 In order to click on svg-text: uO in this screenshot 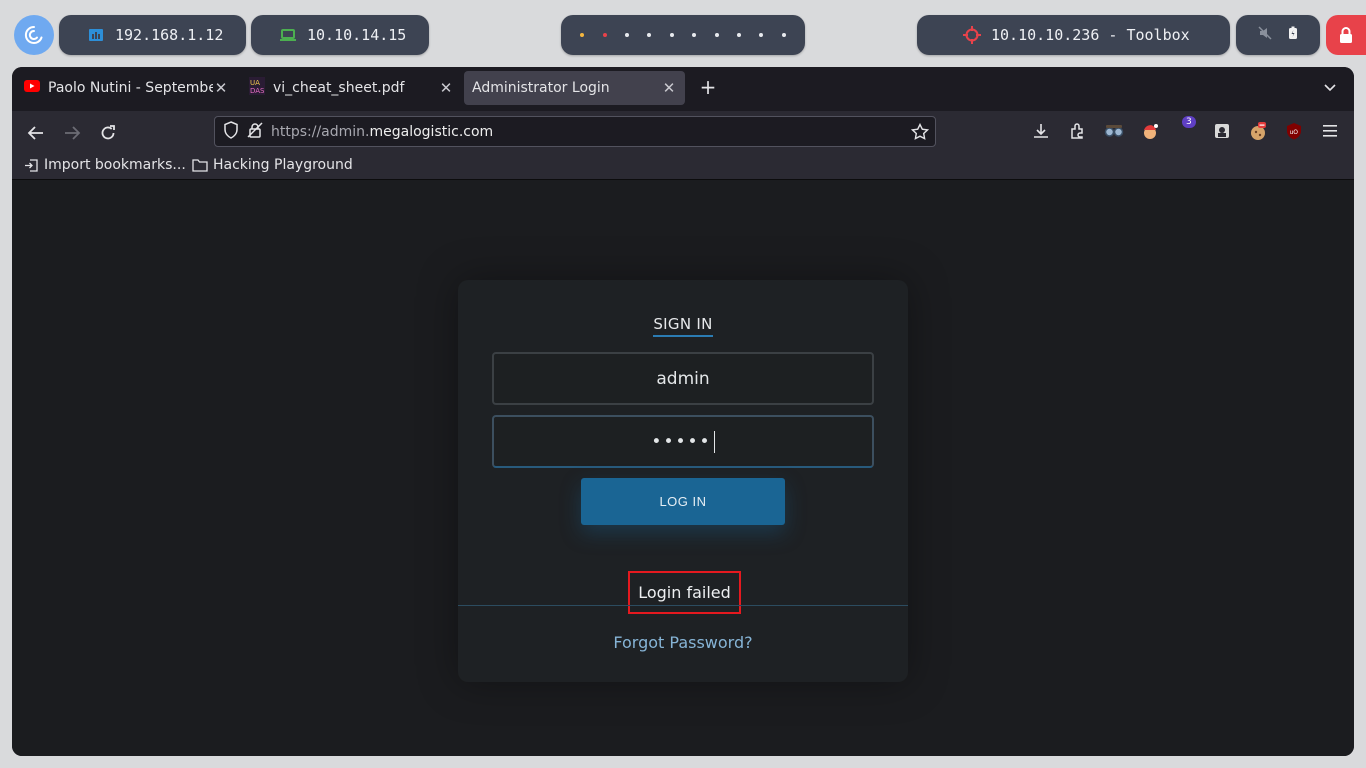, I will do `click(1294, 132)`.